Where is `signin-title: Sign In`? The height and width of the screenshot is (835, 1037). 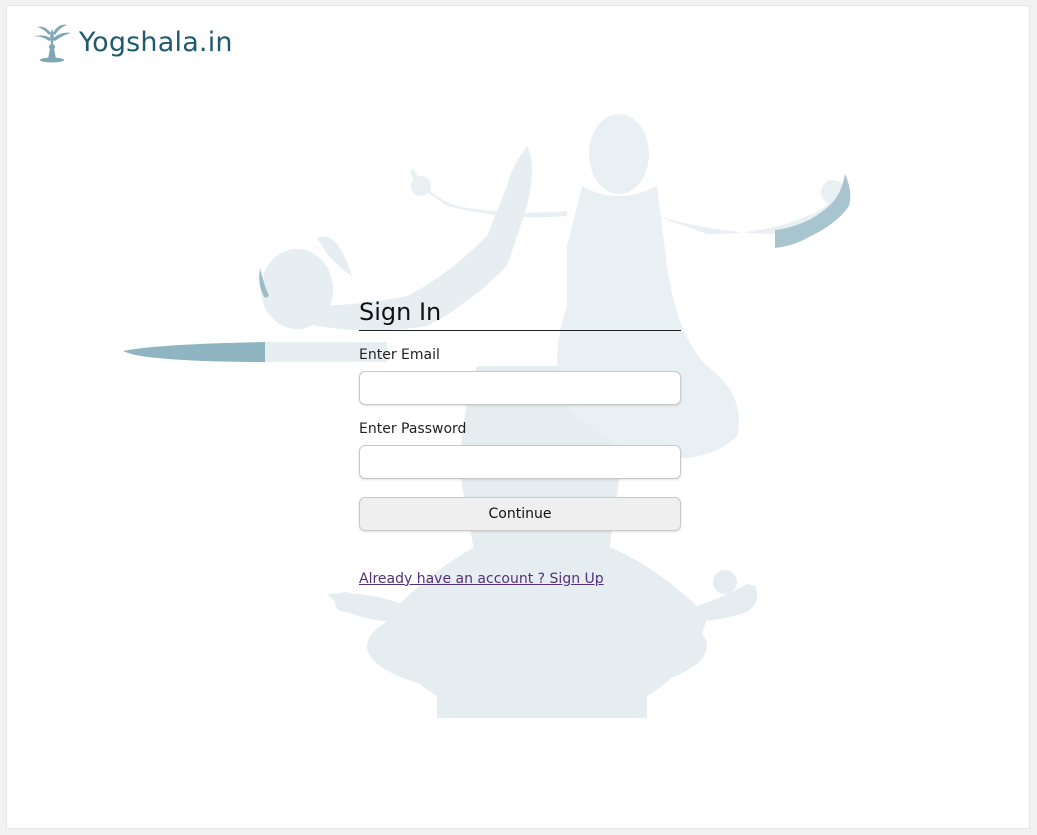
signin-title: Sign In is located at coordinates (520, 314).